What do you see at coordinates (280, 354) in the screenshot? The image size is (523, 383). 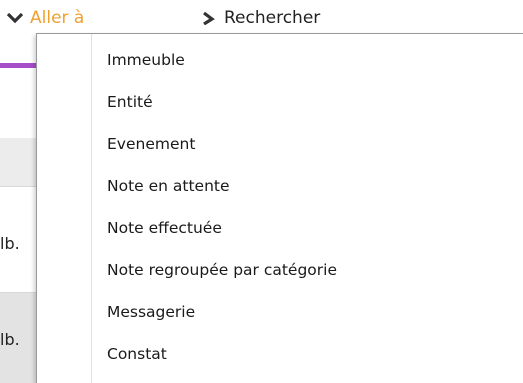 I see `menu-item-constat: Constat` at bounding box center [280, 354].